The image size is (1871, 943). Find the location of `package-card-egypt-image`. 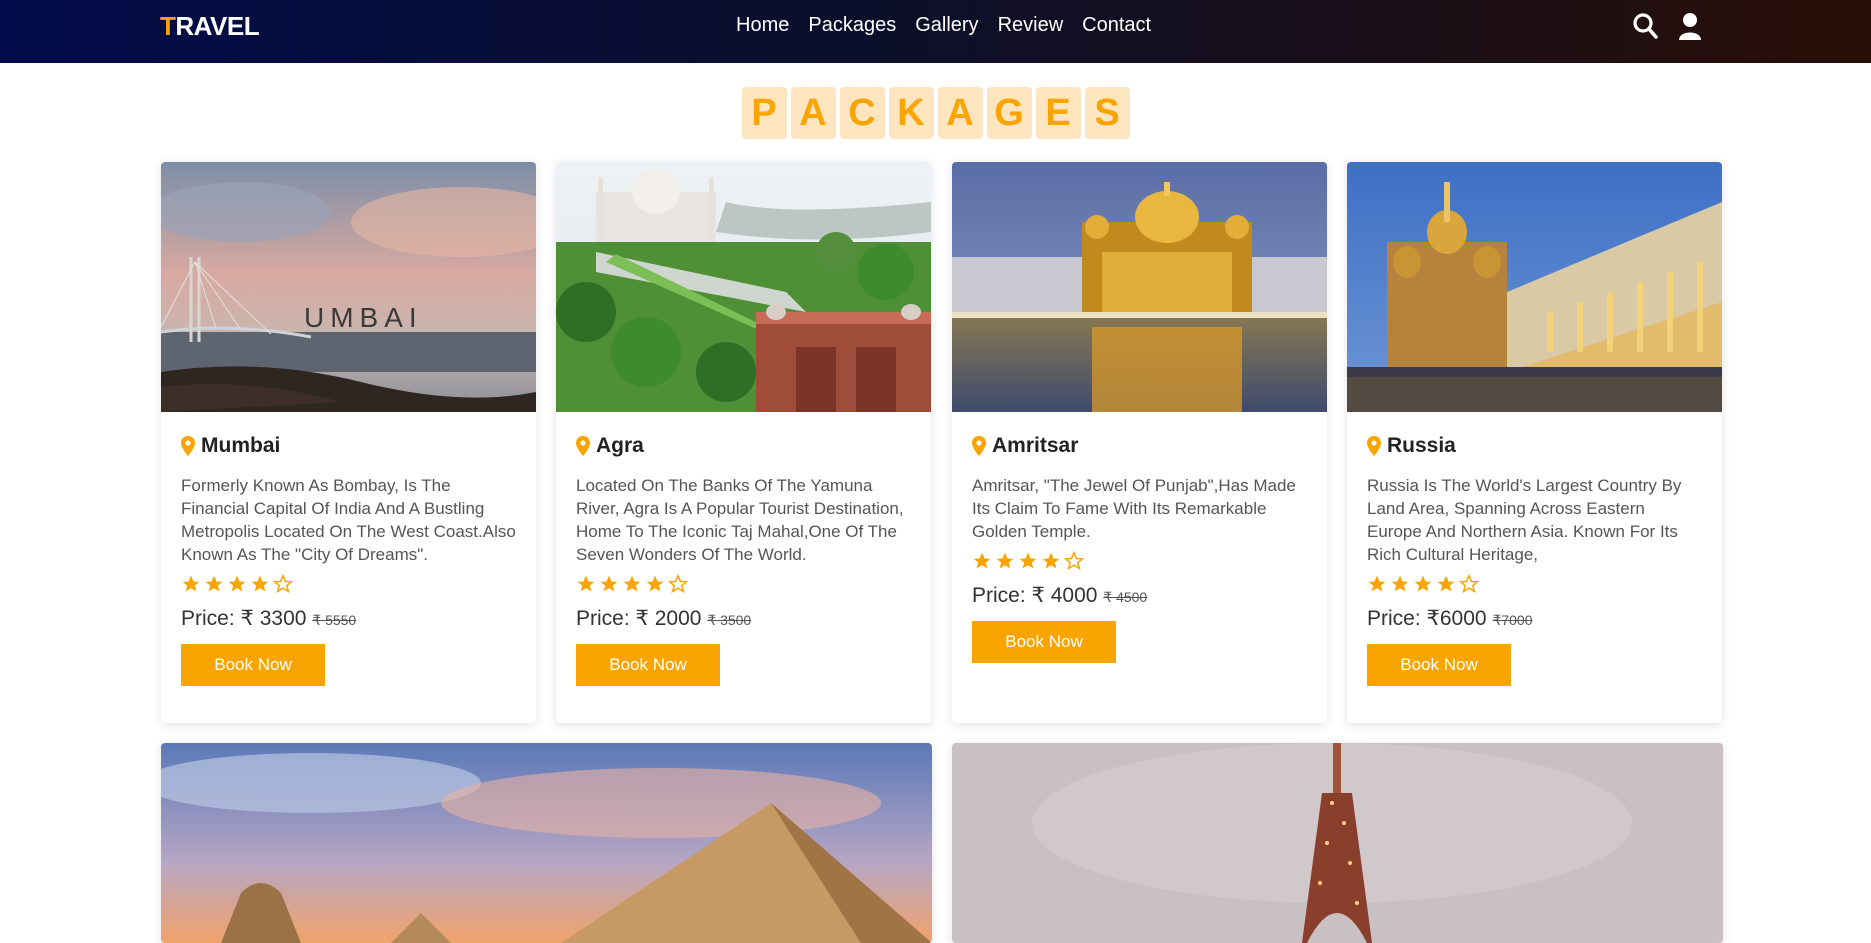

package-card-egypt-image is located at coordinates (546, 843).